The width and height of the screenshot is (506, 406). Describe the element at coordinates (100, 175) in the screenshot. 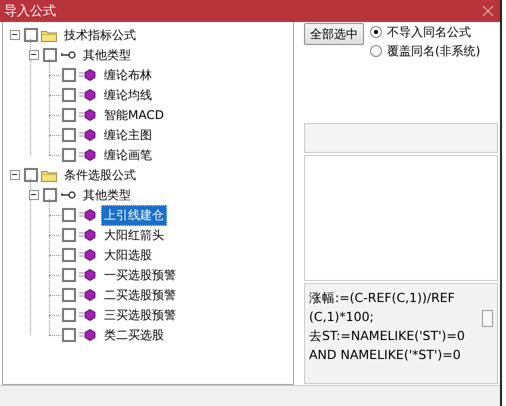

I see `tree-item: 条件选股公式` at that location.